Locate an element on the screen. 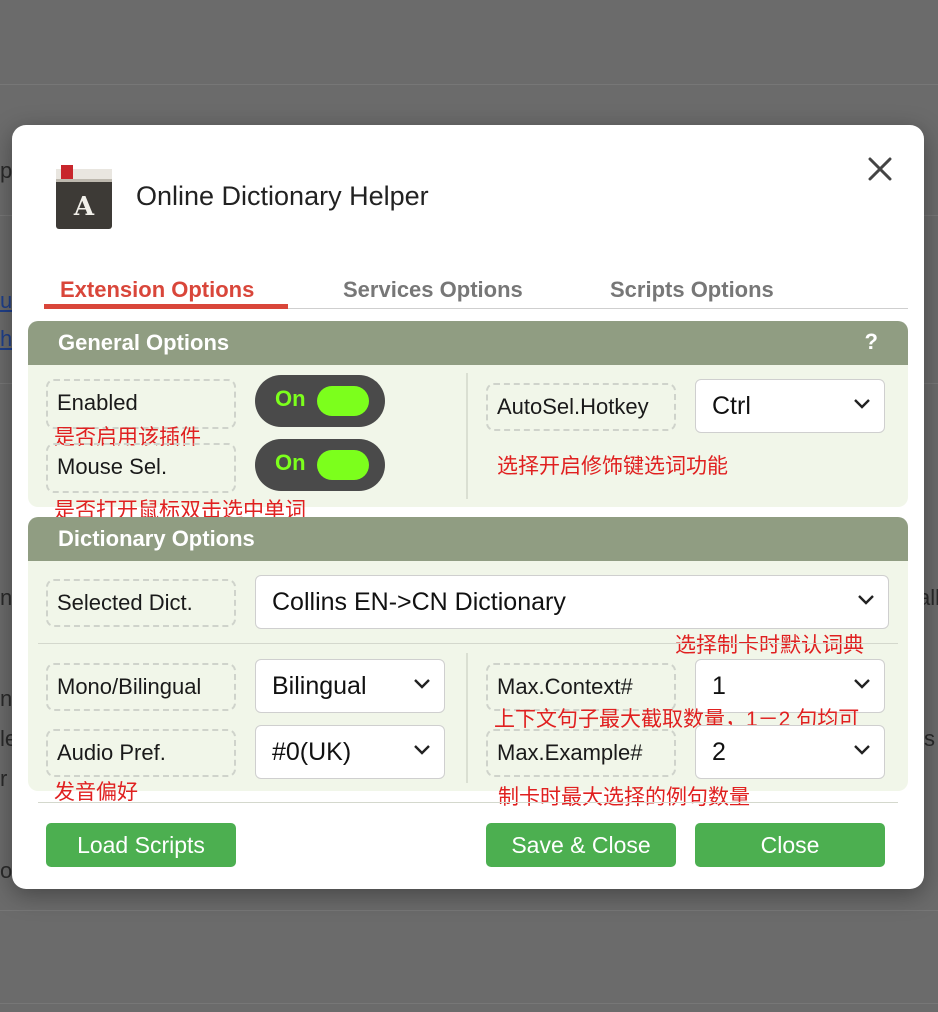  bg-text: p is located at coordinates (6, 170).